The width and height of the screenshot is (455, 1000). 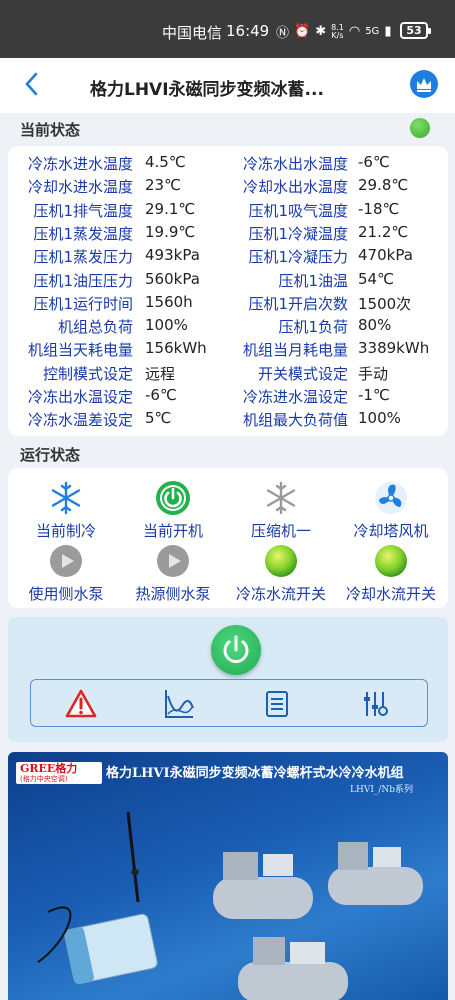 I want to click on param-value: 80%, so click(x=375, y=325).